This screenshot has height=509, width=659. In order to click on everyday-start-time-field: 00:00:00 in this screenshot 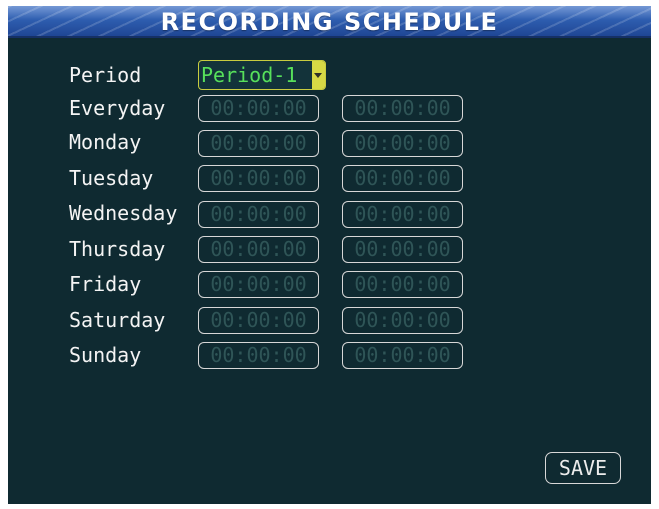, I will do `click(258, 108)`.